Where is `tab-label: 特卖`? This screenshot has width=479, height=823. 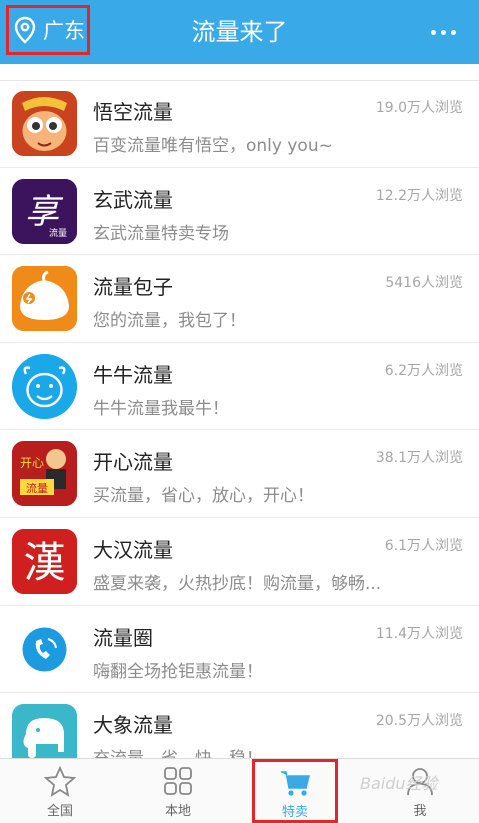 tab-label: 特卖 is located at coordinates (294, 812).